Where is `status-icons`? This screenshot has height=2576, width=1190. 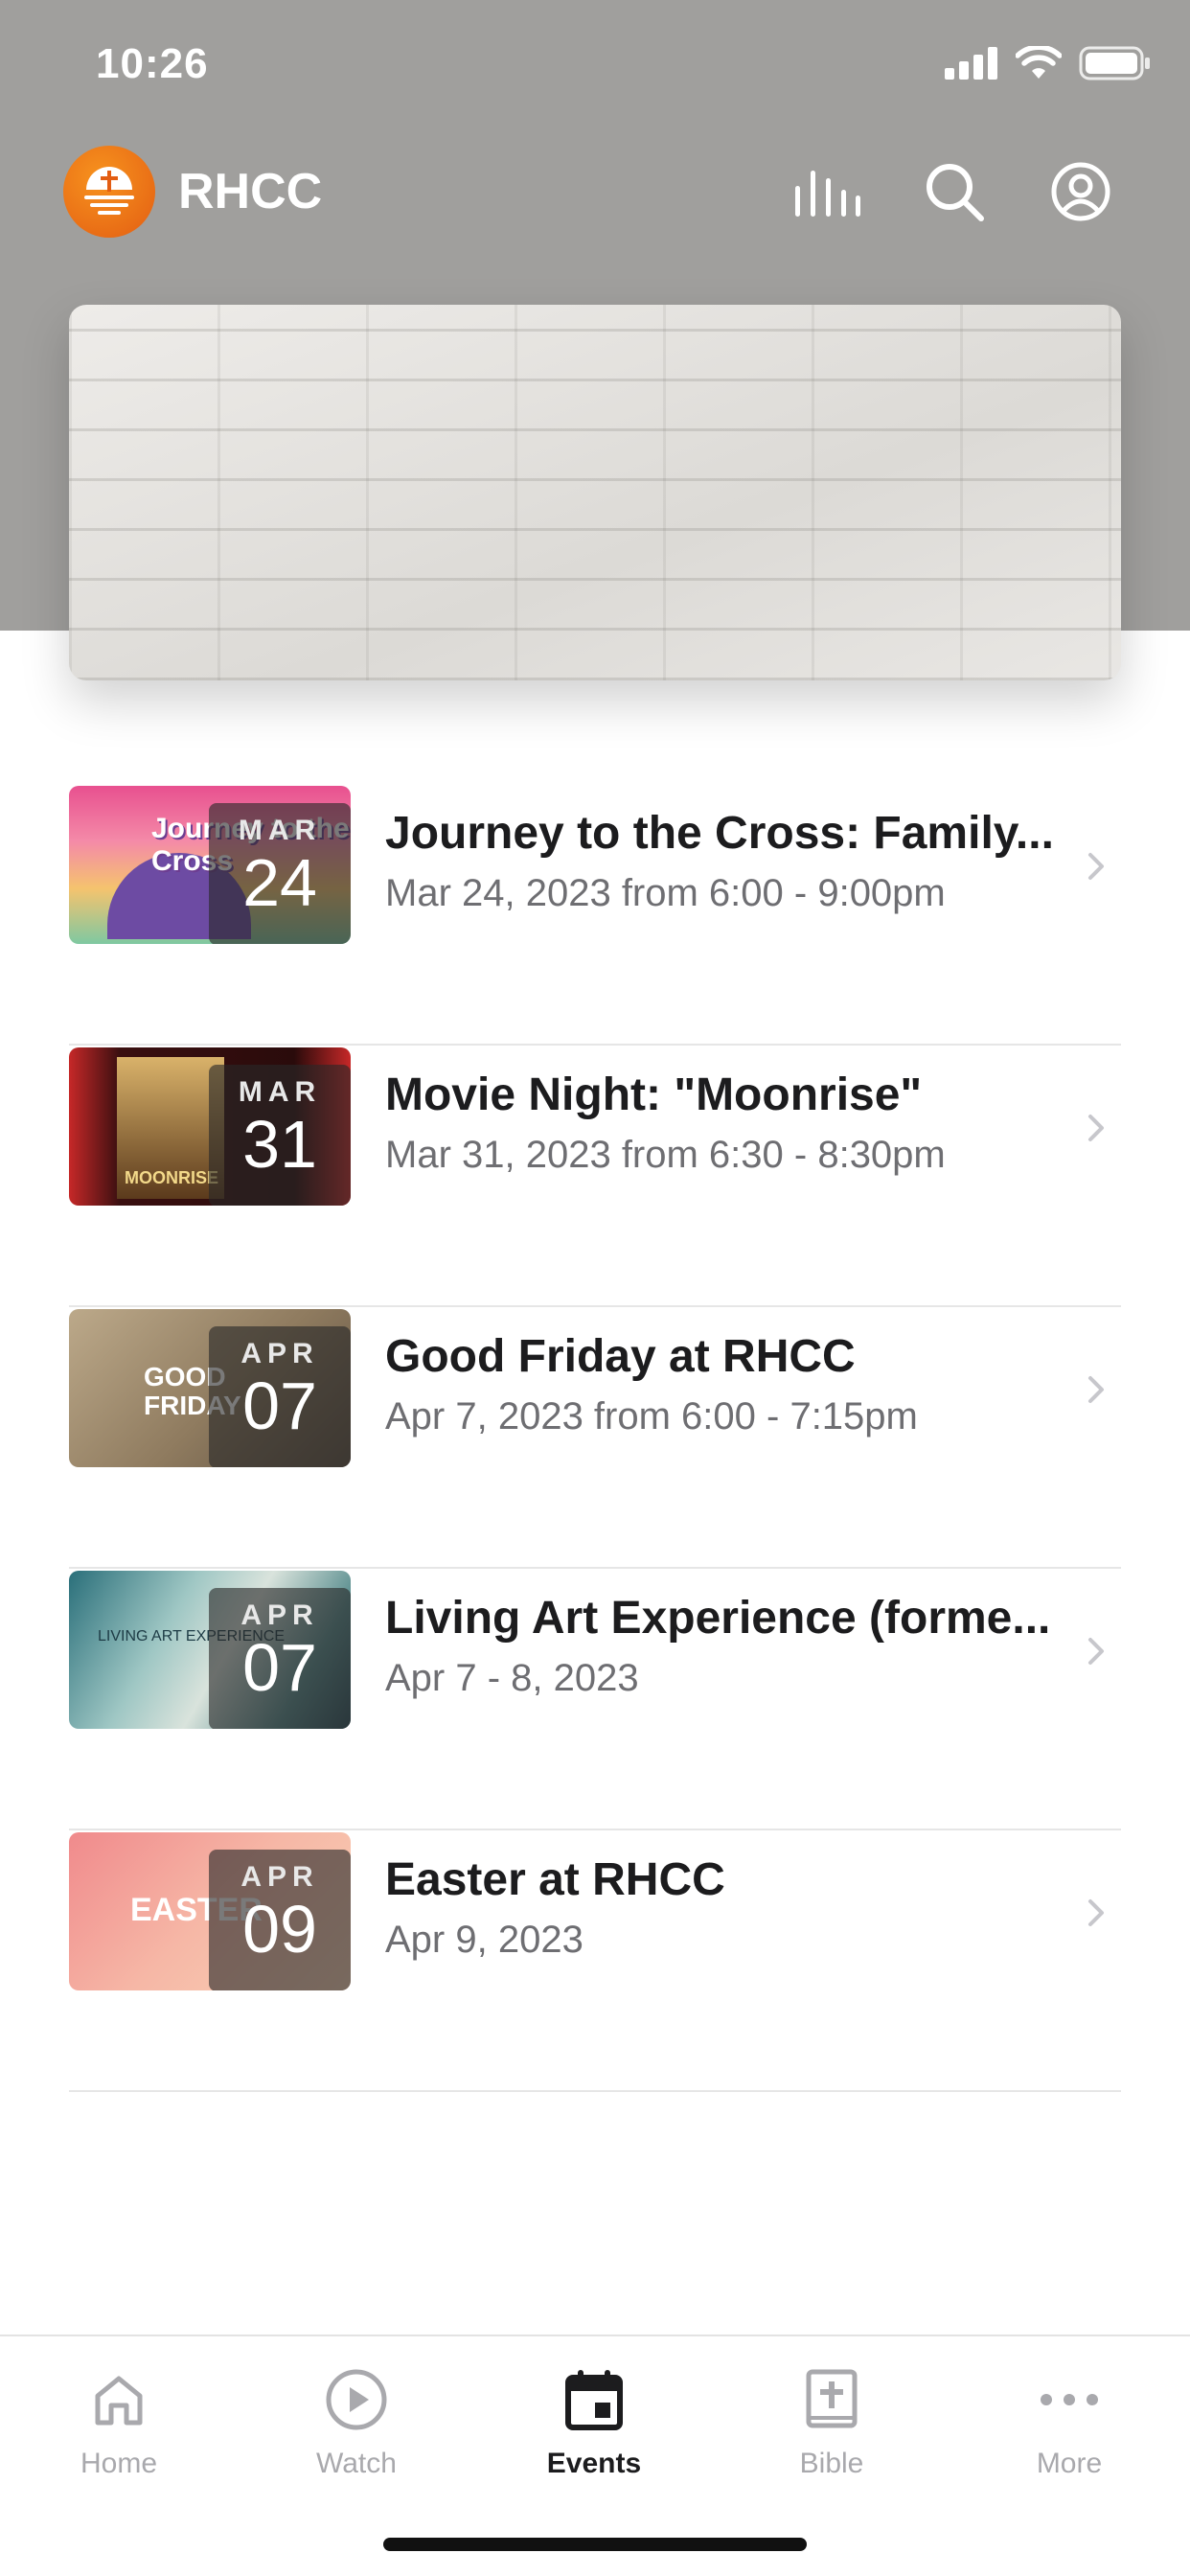
status-icons is located at coordinates (1048, 63).